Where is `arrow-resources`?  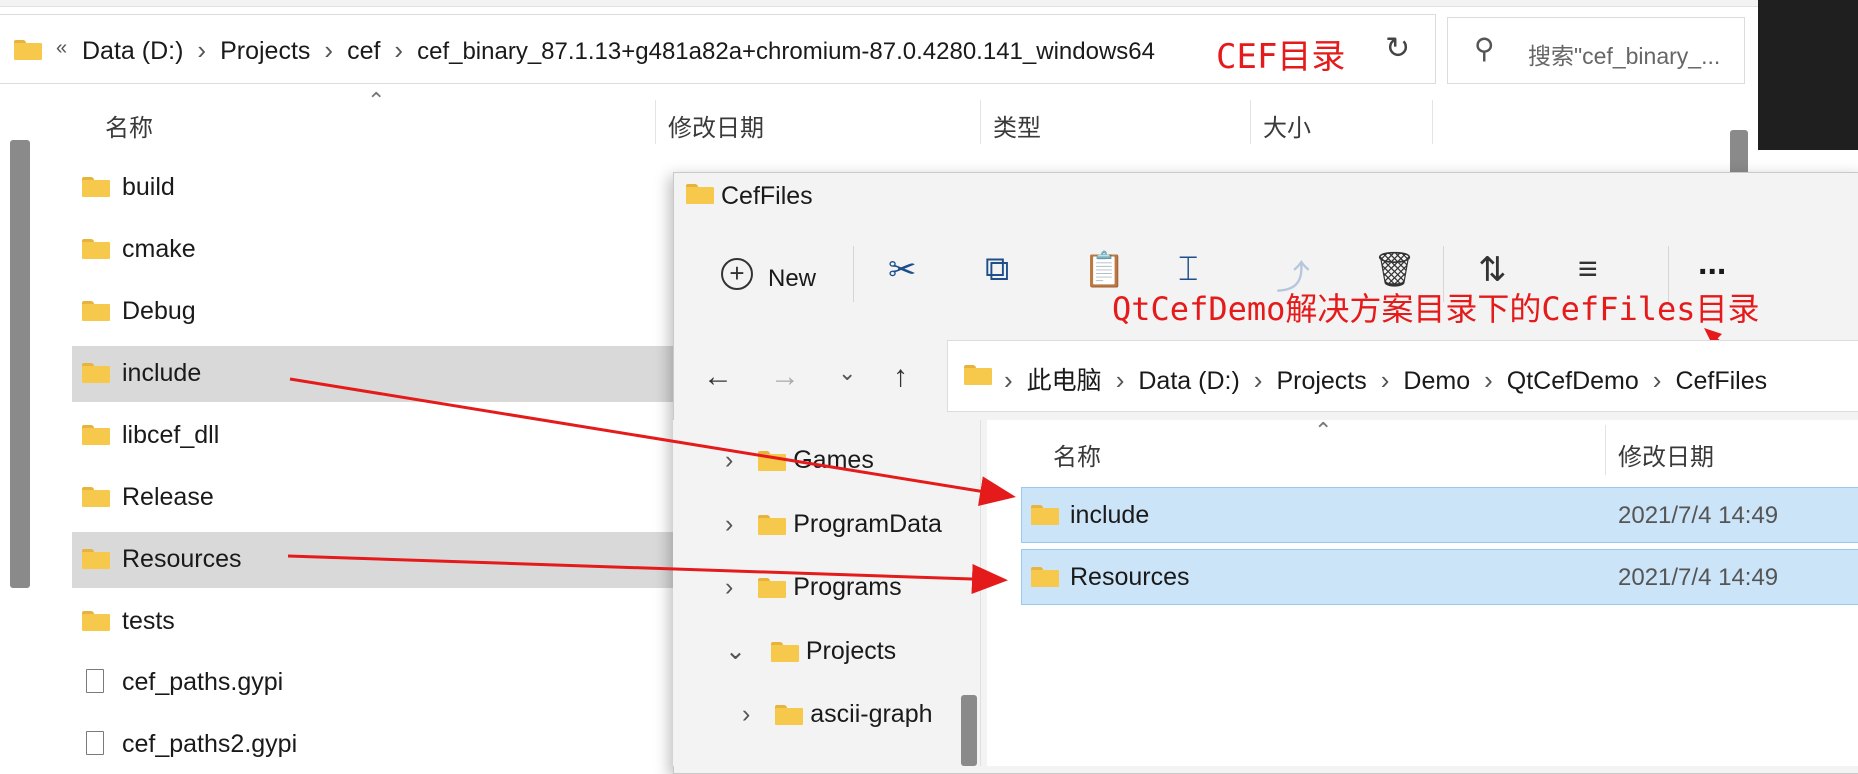
arrow-resources is located at coordinates (647, 574).